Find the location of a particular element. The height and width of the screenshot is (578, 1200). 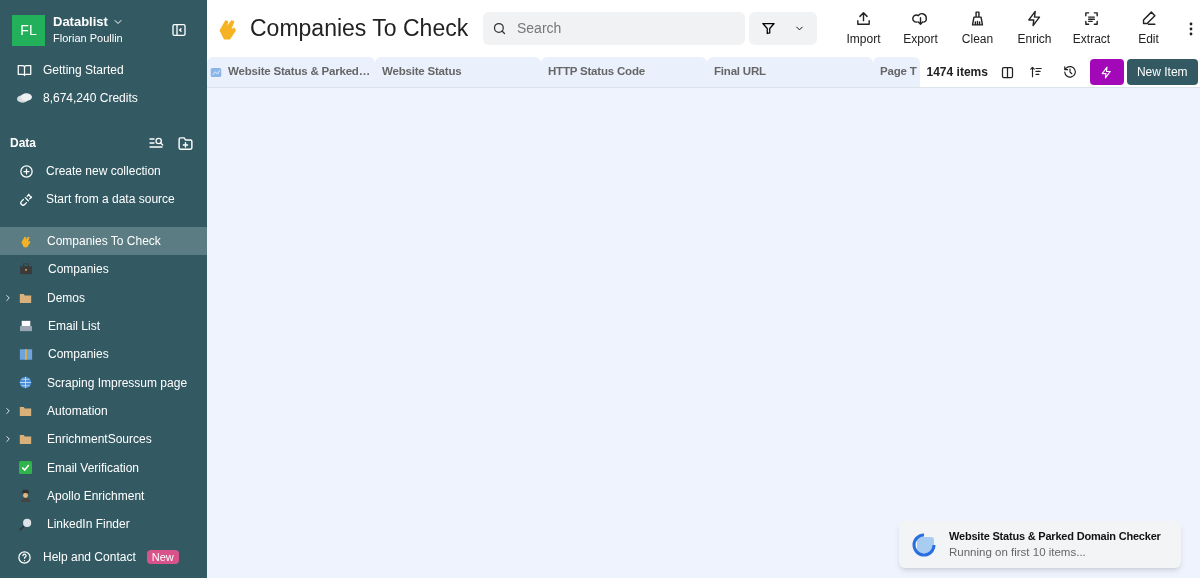

upload-icon is located at coordinates (863, 18).